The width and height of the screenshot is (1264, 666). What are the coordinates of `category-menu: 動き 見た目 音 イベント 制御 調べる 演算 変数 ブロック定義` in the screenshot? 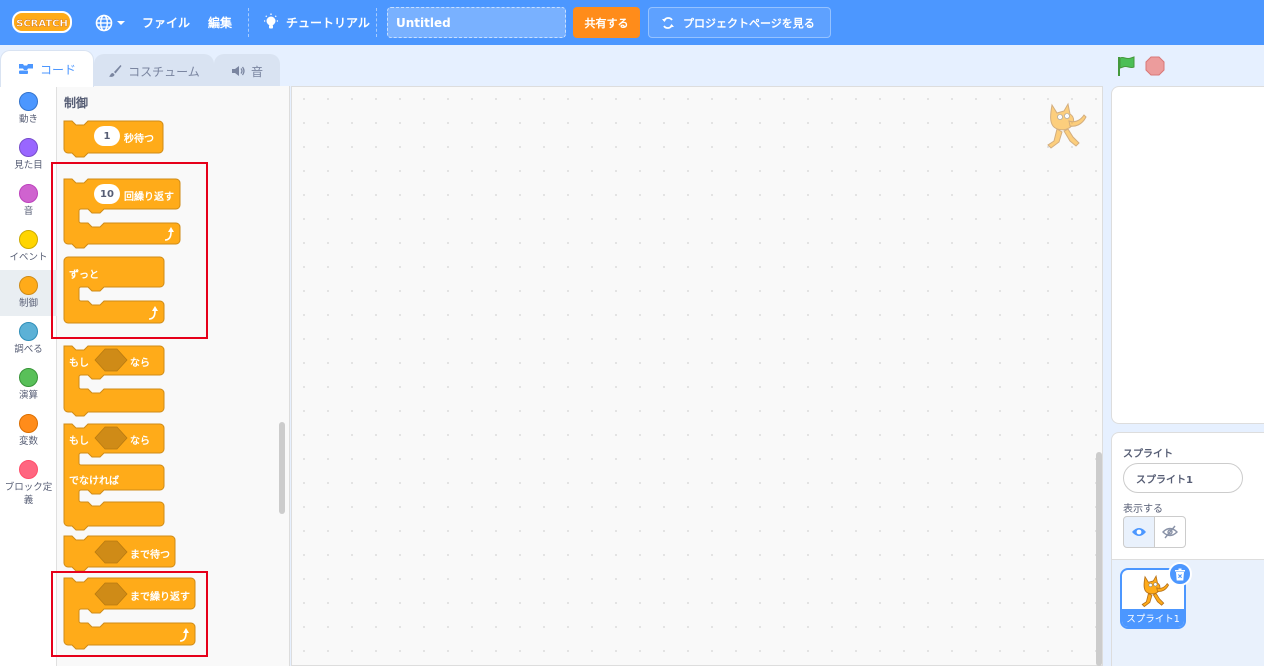 It's located at (28, 376).